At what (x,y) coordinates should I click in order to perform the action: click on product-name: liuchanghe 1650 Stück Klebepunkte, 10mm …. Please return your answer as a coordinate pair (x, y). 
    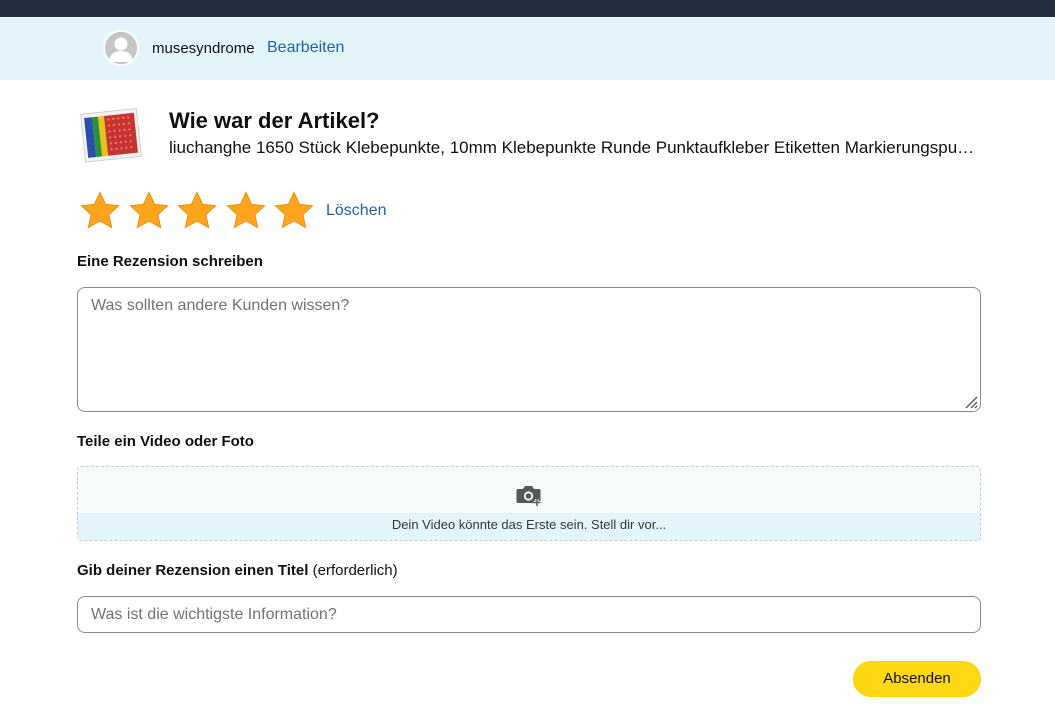
    Looking at the image, I should click on (575, 147).